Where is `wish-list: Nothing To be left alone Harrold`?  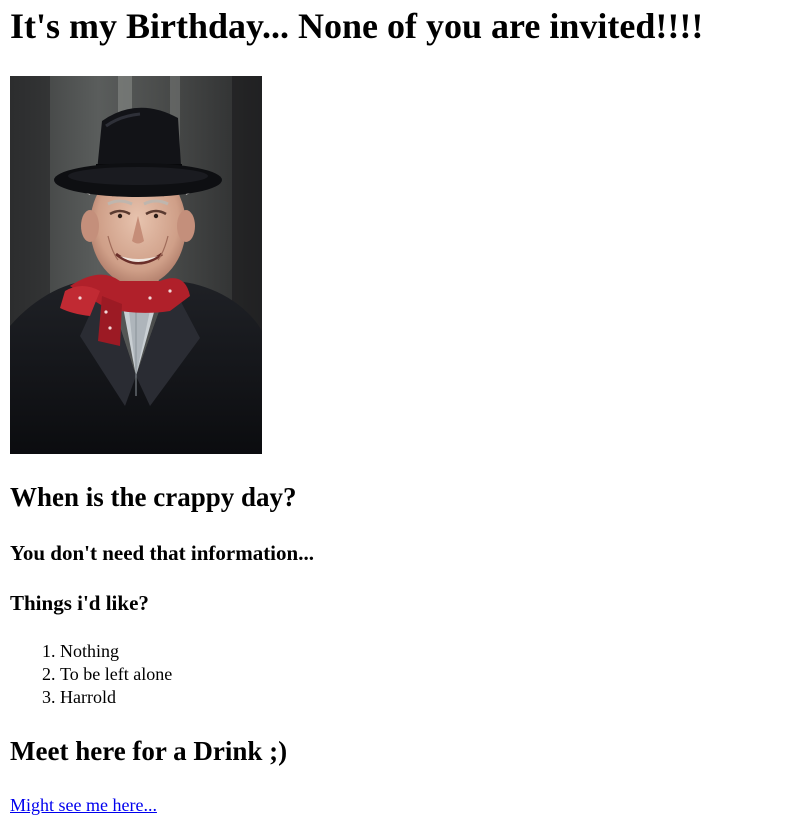
wish-list: Nothing To be left alone Harrold is located at coordinates (91, 674).